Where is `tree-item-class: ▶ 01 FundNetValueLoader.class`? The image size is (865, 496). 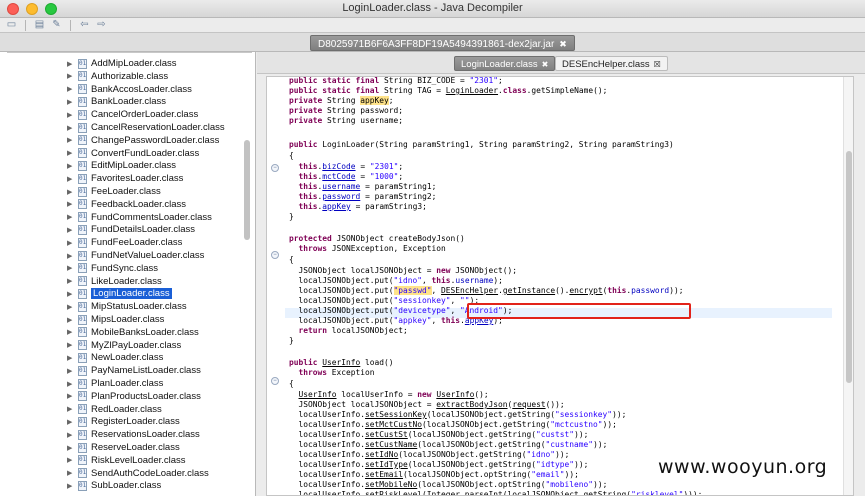 tree-item-class: ▶ 01 FundNetValueLoader.class is located at coordinates (135, 255).